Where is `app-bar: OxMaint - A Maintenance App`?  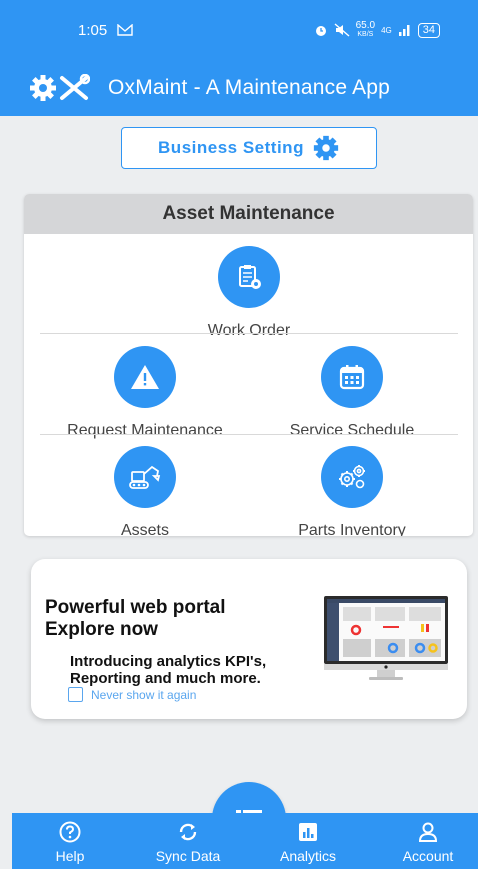 app-bar: OxMaint - A Maintenance App is located at coordinates (239, 88).